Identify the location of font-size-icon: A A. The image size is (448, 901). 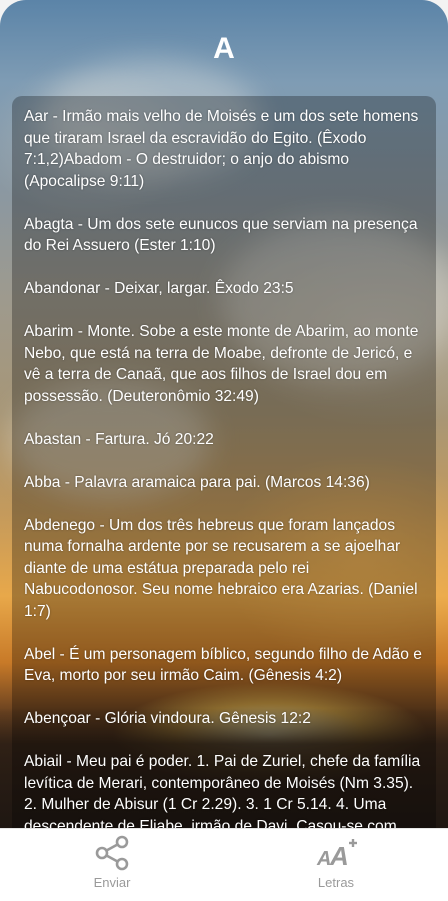
(336, 853).